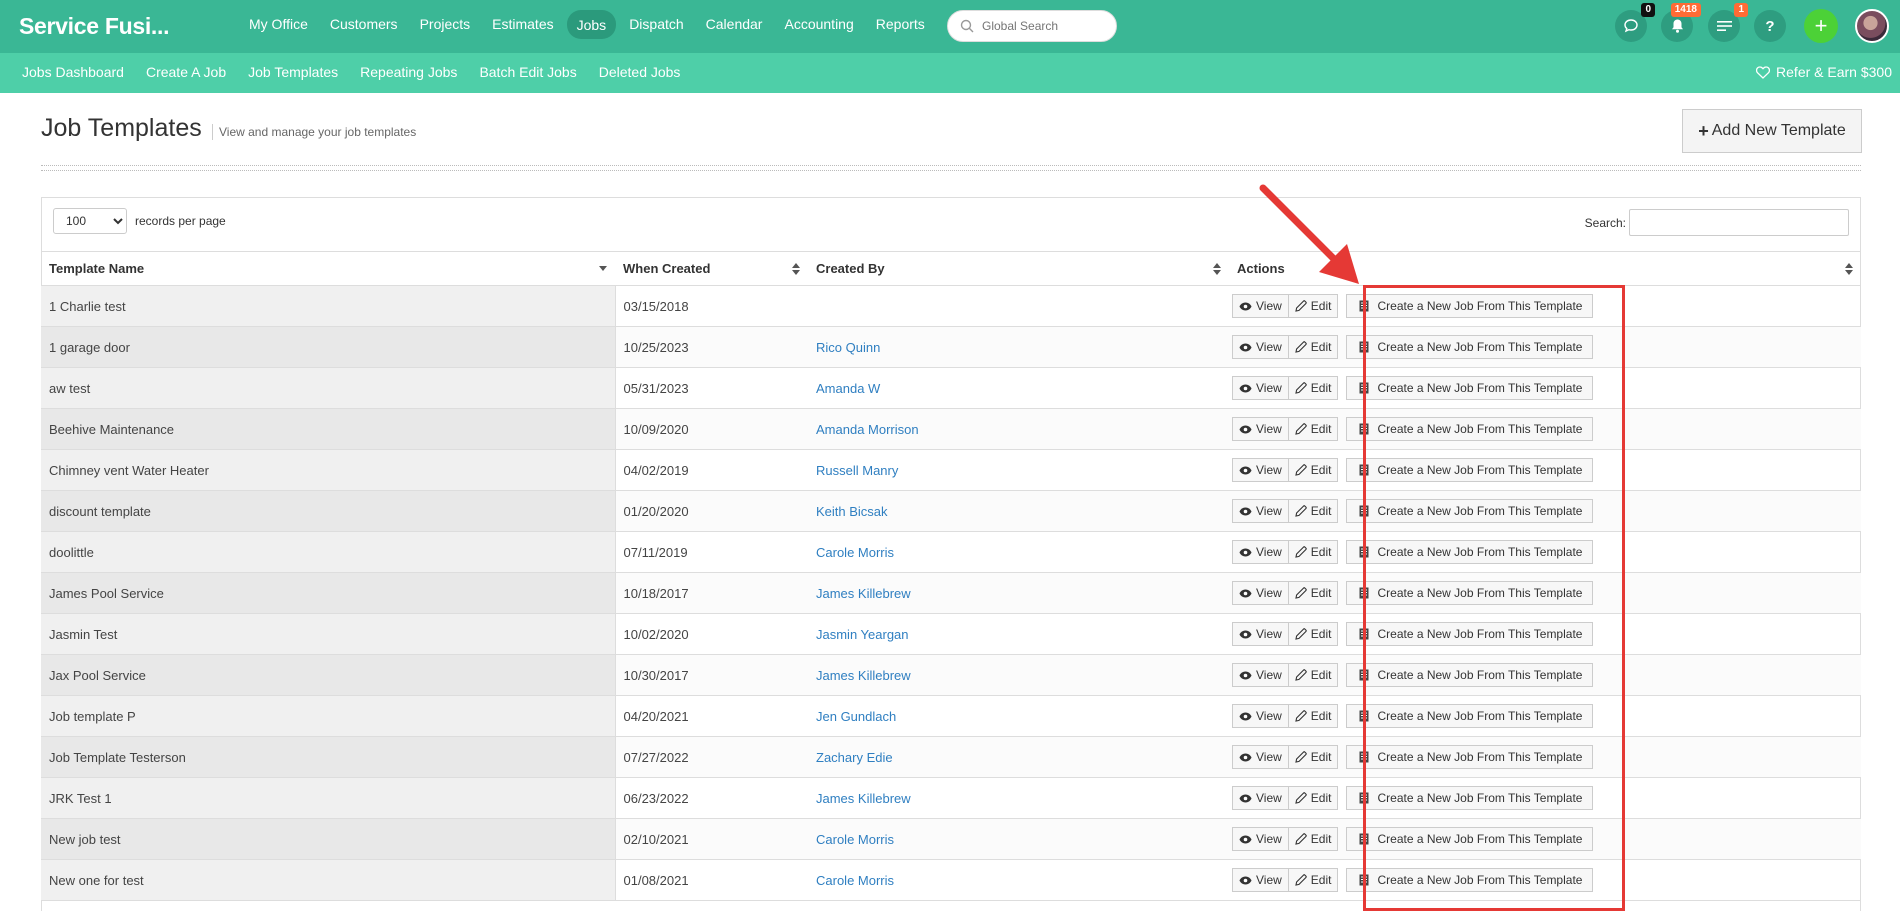  I want to click on sub-nav-item-jobs-dashboard: Jobs Dashboard, so click(73, 72).